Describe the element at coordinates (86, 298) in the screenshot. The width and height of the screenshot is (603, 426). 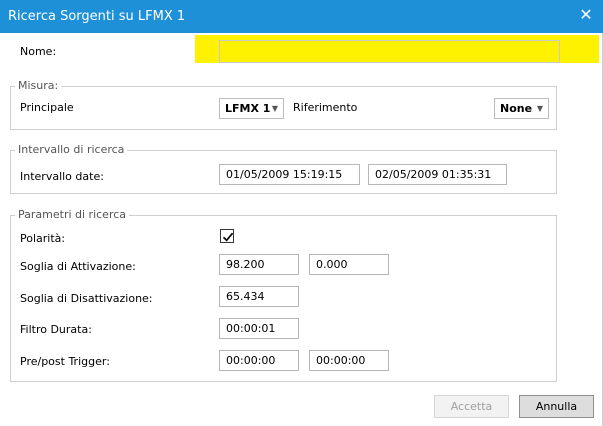
I see `disattivazione-label: Soglia di Disattivazione:` at that location.